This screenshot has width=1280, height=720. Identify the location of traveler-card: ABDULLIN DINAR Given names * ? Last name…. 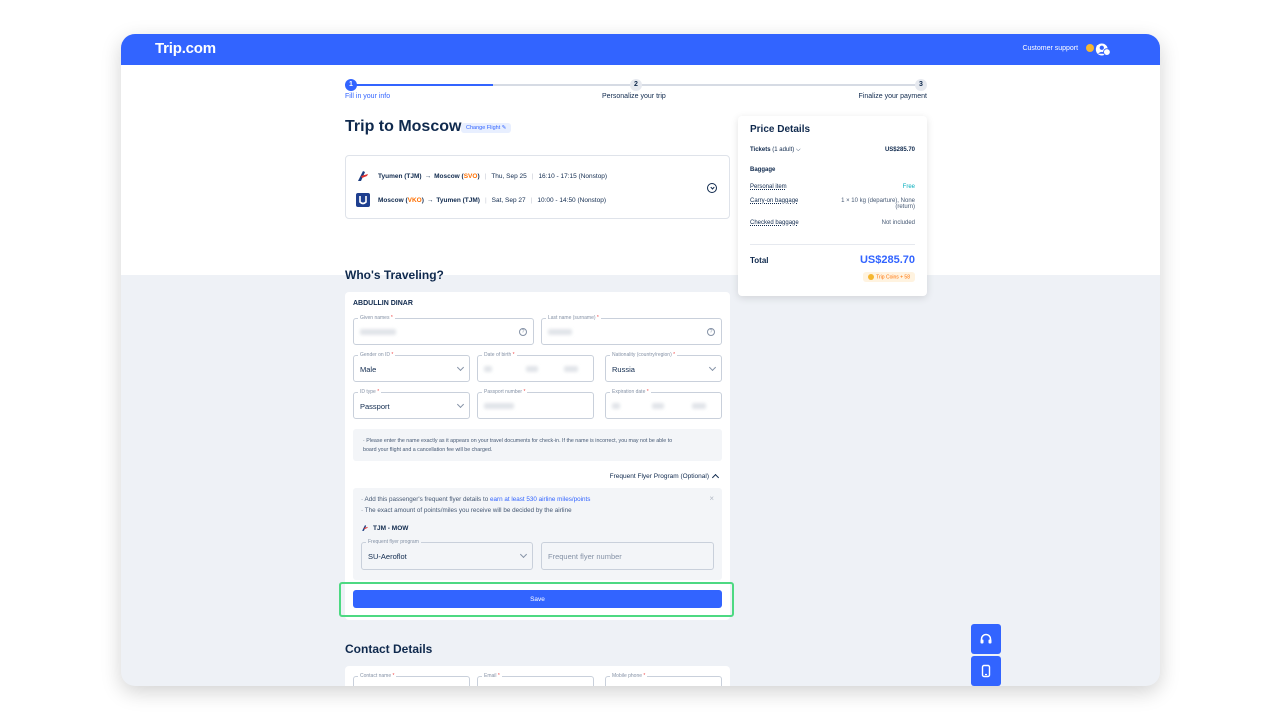
(537, 456).